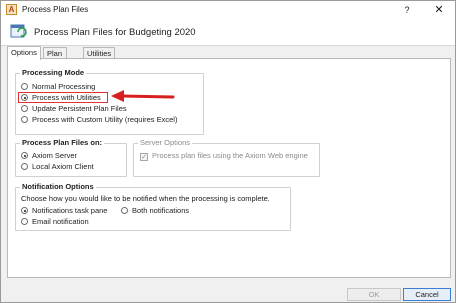 The image size is (456, 303). Describe the element at coordinates (62, 142) in the screenshot. I see `process-on-label: Process Plan Files on:` at that location.